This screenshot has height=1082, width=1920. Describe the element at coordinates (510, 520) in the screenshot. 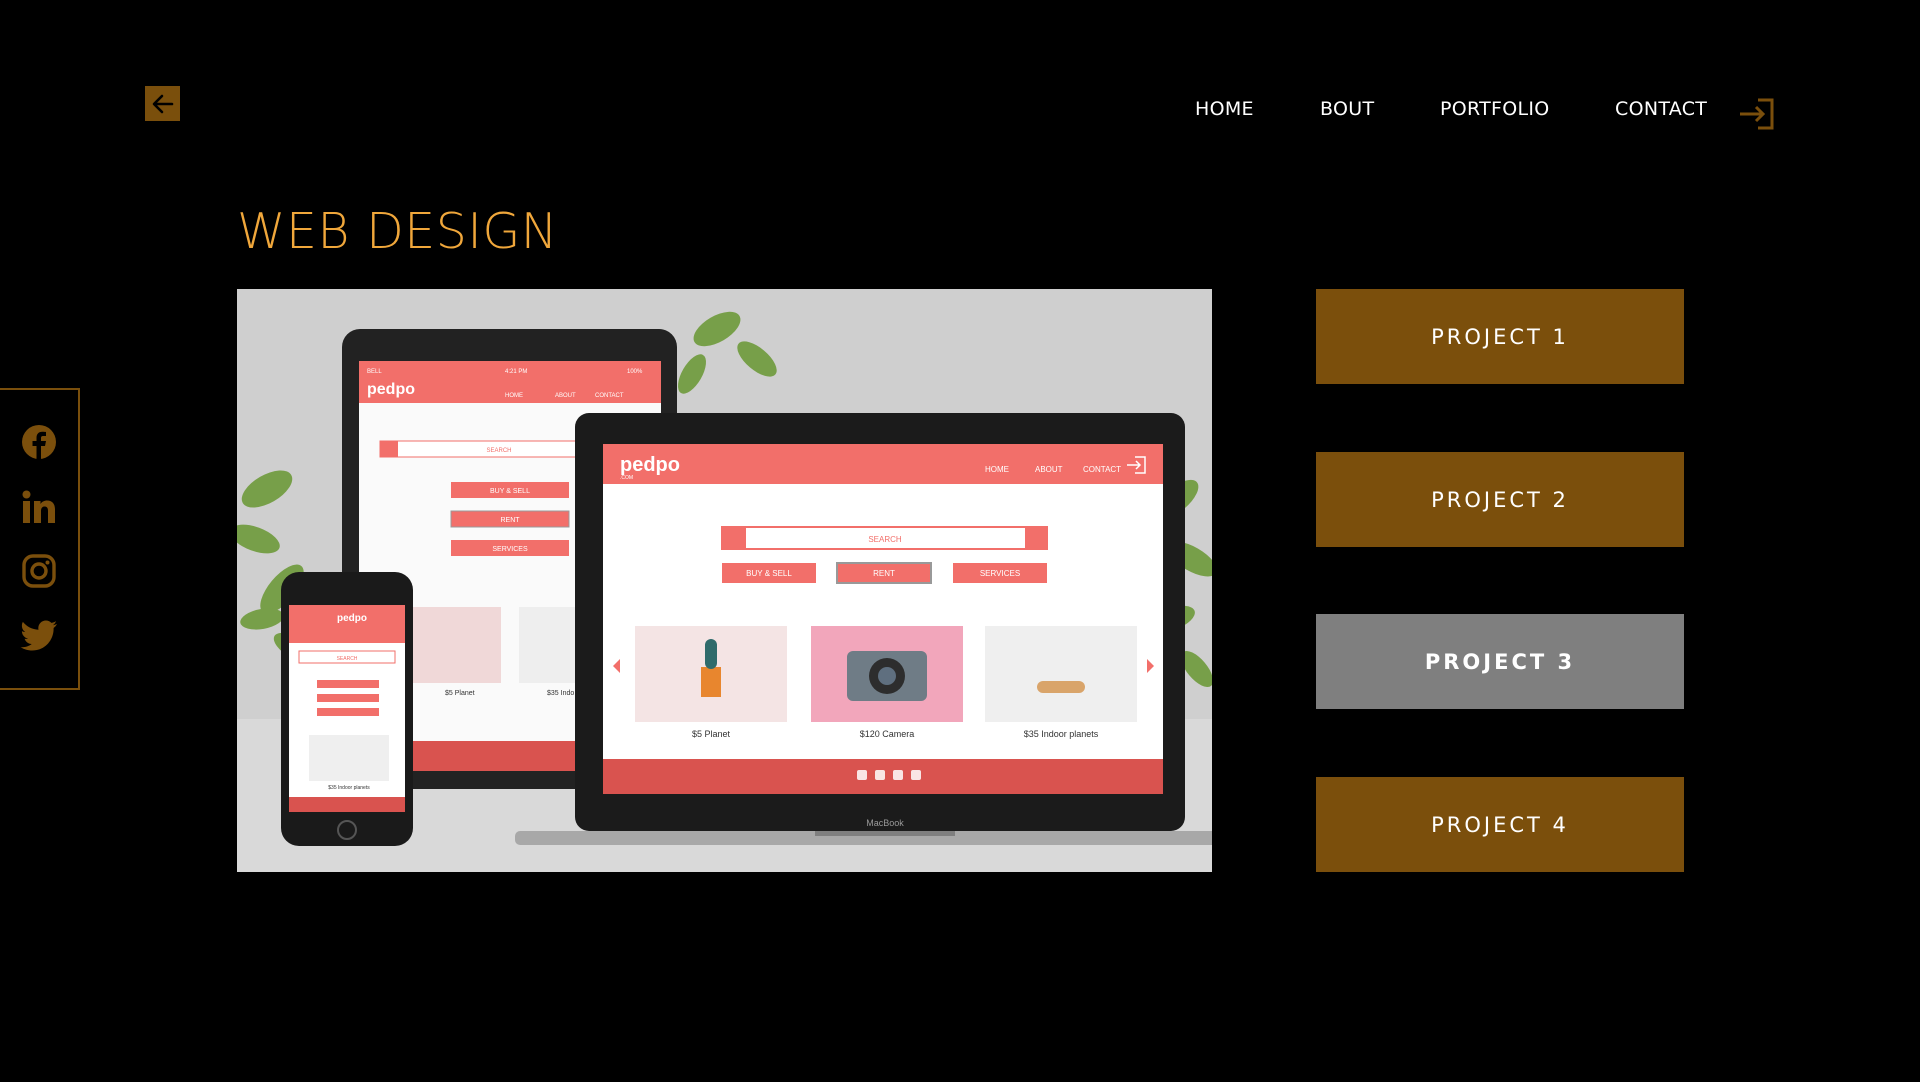

I see `tablet-btn-rent: RENT` at that location.